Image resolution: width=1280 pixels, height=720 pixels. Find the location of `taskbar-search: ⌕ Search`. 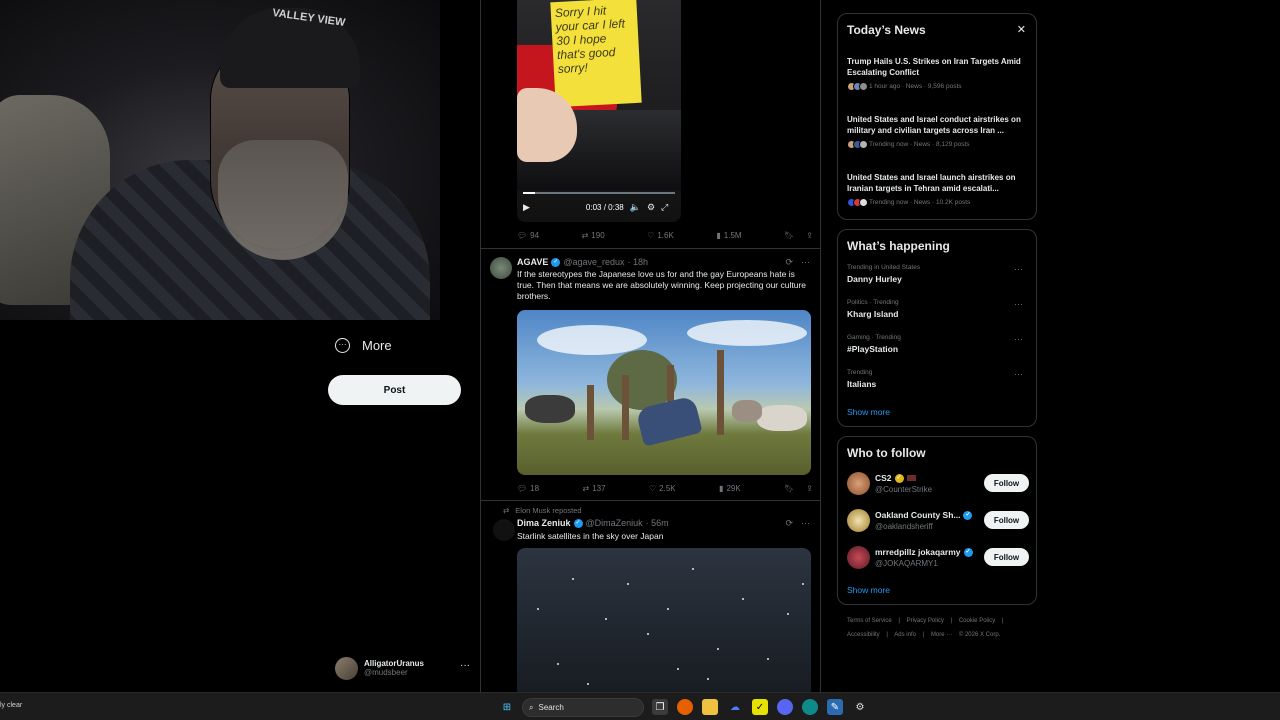

taskbar-search: ⌕ Search is located at coordinates (583, 707).